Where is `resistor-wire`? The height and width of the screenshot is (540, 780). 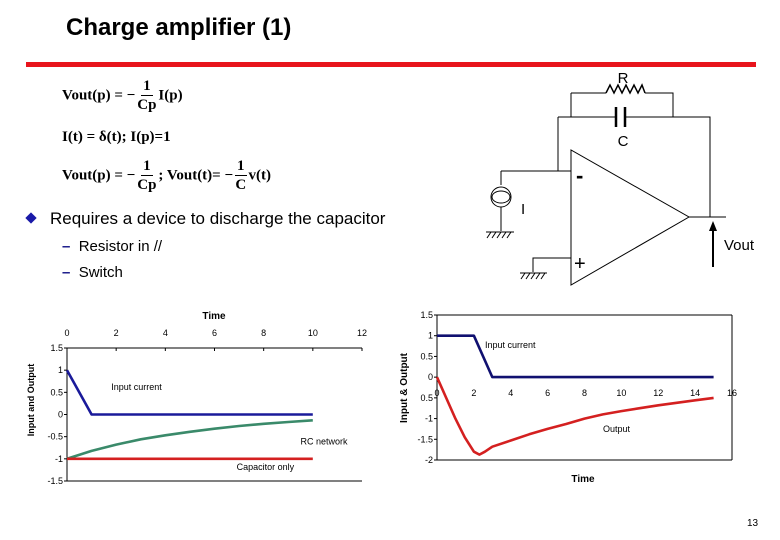
resistor-wire is located at coordinates (659, 104).